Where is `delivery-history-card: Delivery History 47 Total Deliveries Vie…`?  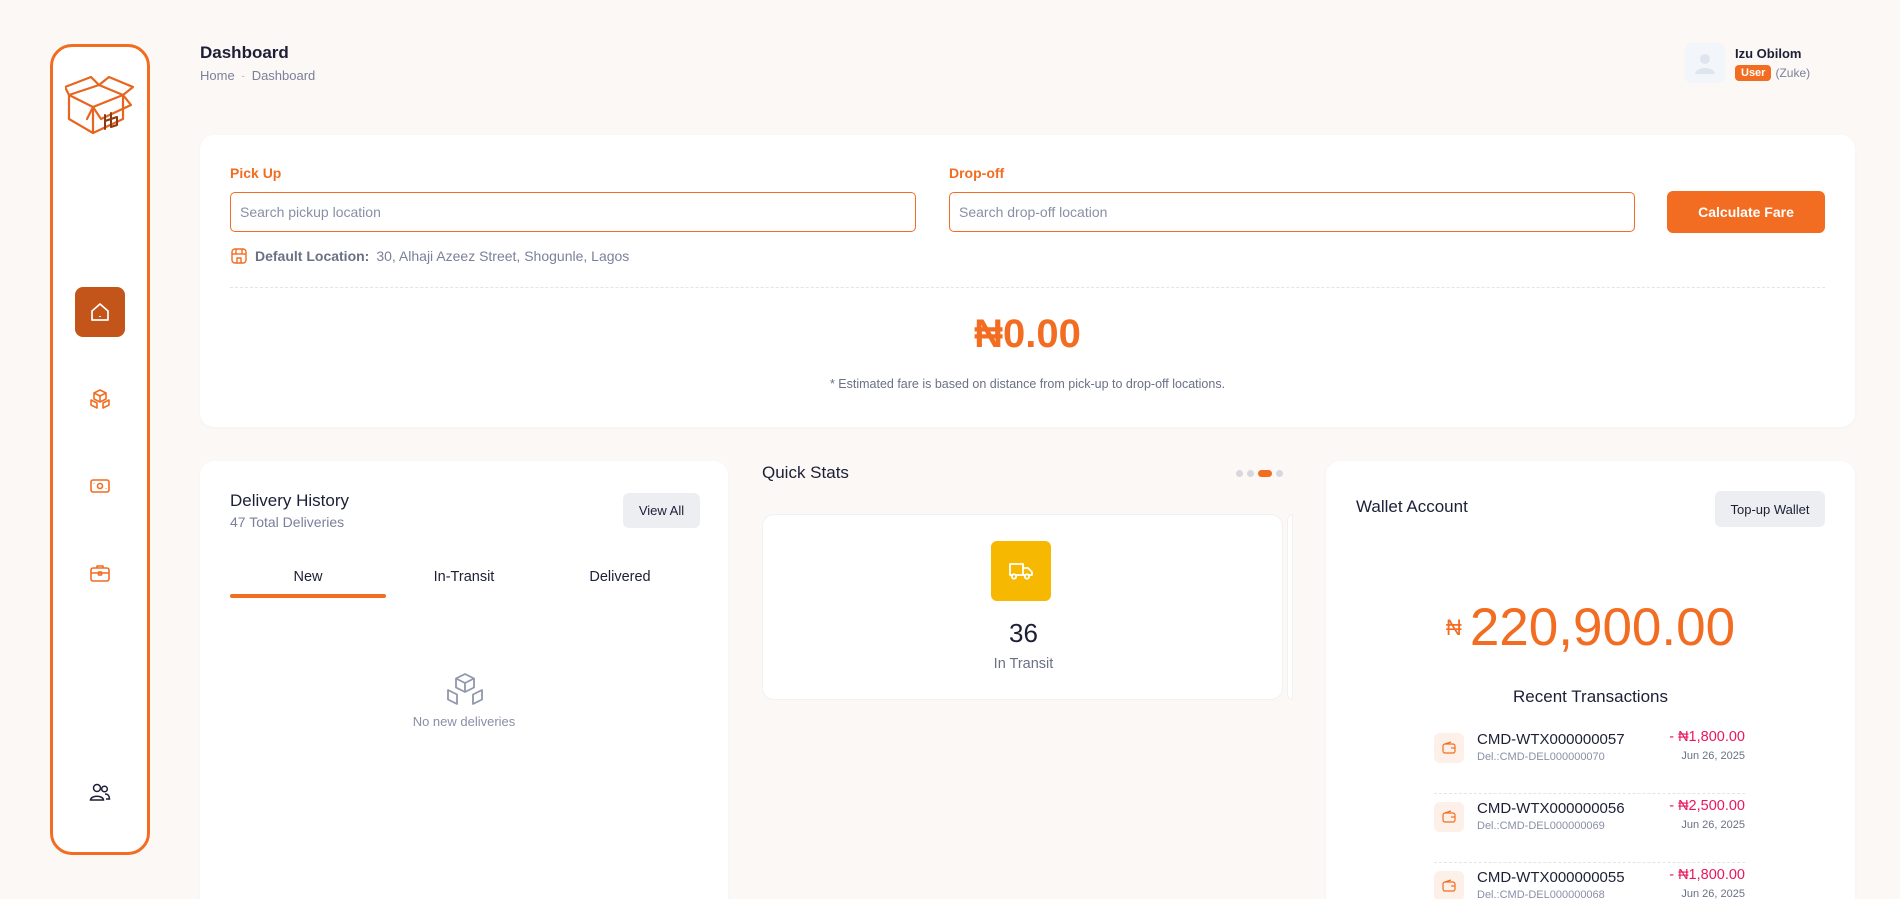
delivery-history-card: Delivery History 47 Total Deliveries Vie… is located at coordinates (464, 680).